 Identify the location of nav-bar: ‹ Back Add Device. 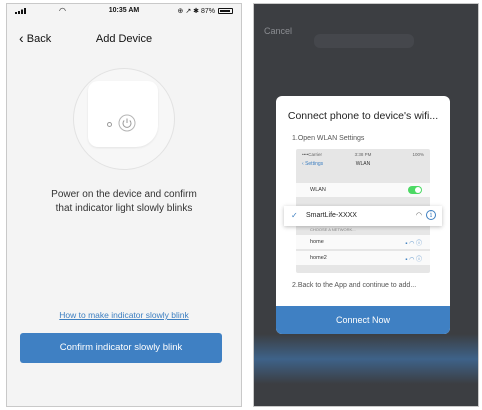
(124, 39).